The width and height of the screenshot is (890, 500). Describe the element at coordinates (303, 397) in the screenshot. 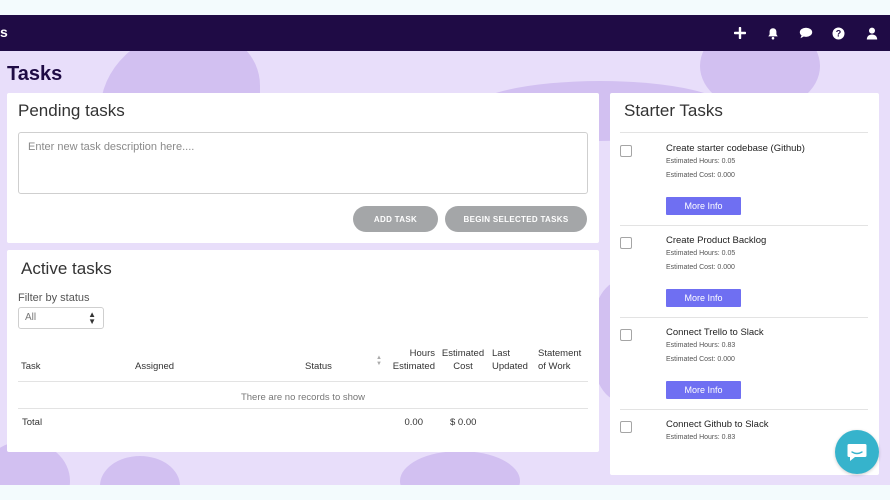

I see `empty-table-message: There are no records to show` at that location.